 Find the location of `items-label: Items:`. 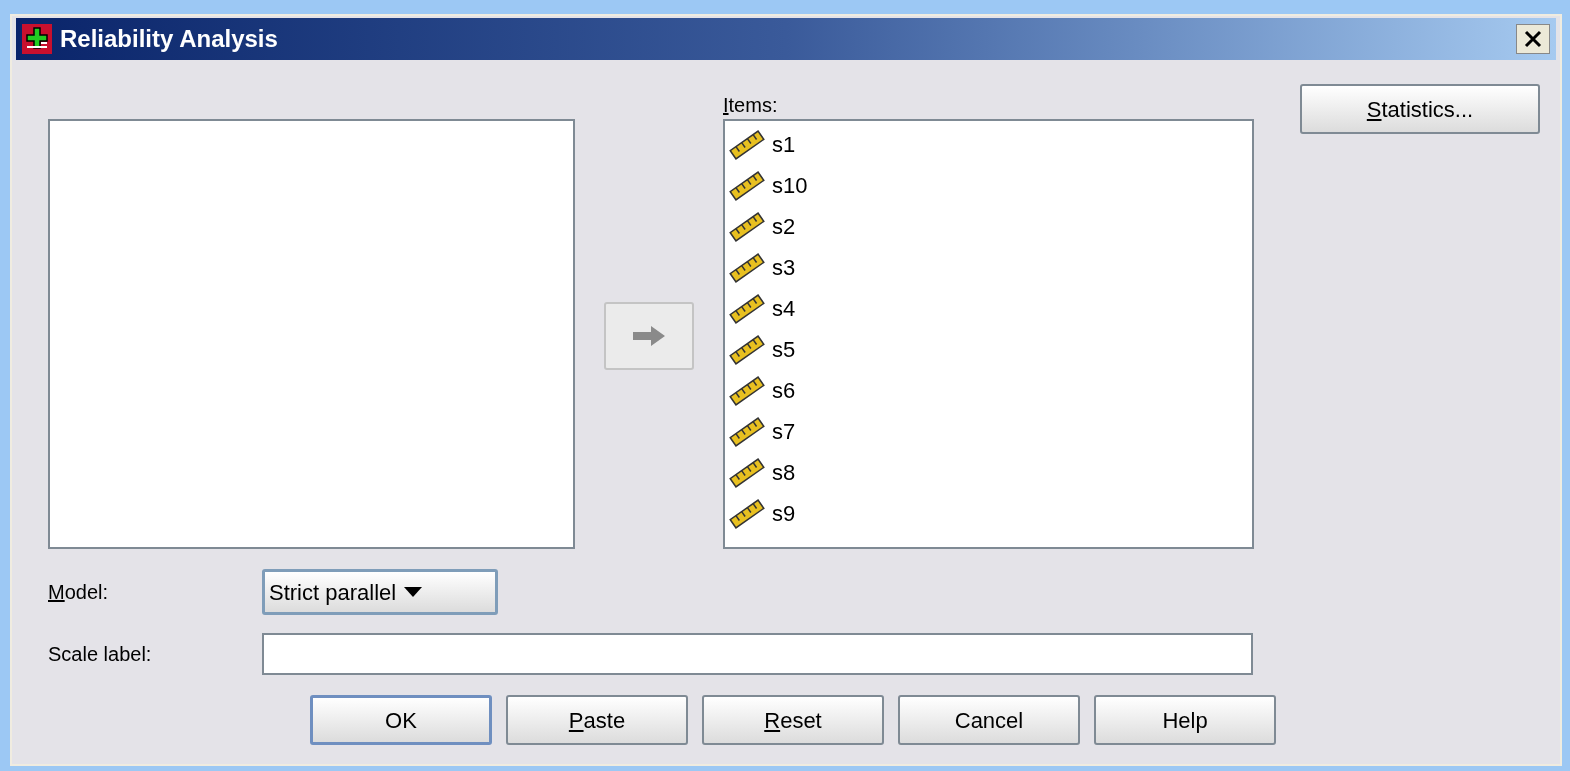

items-label: Items: is located at coordinates (751, 105).